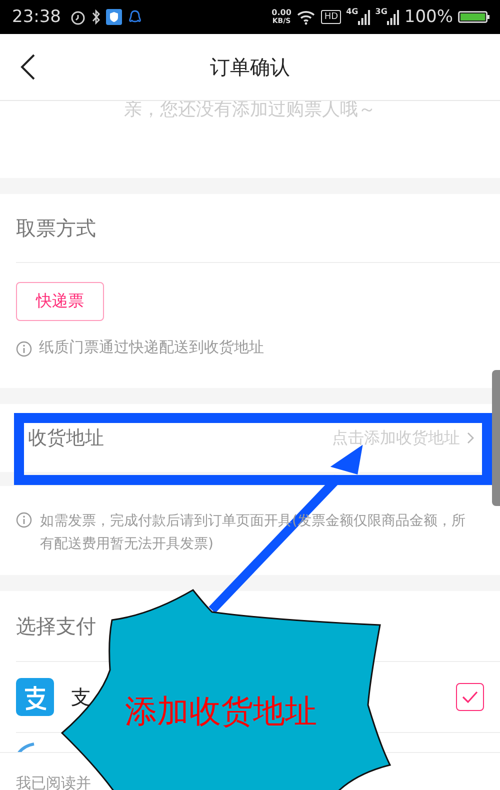 This screenshot has width=500, height=790. What do you see at coordinates (352, 11) in the screenshot?
I see `network-type-text: 4G` at bounding box center [352, 11].